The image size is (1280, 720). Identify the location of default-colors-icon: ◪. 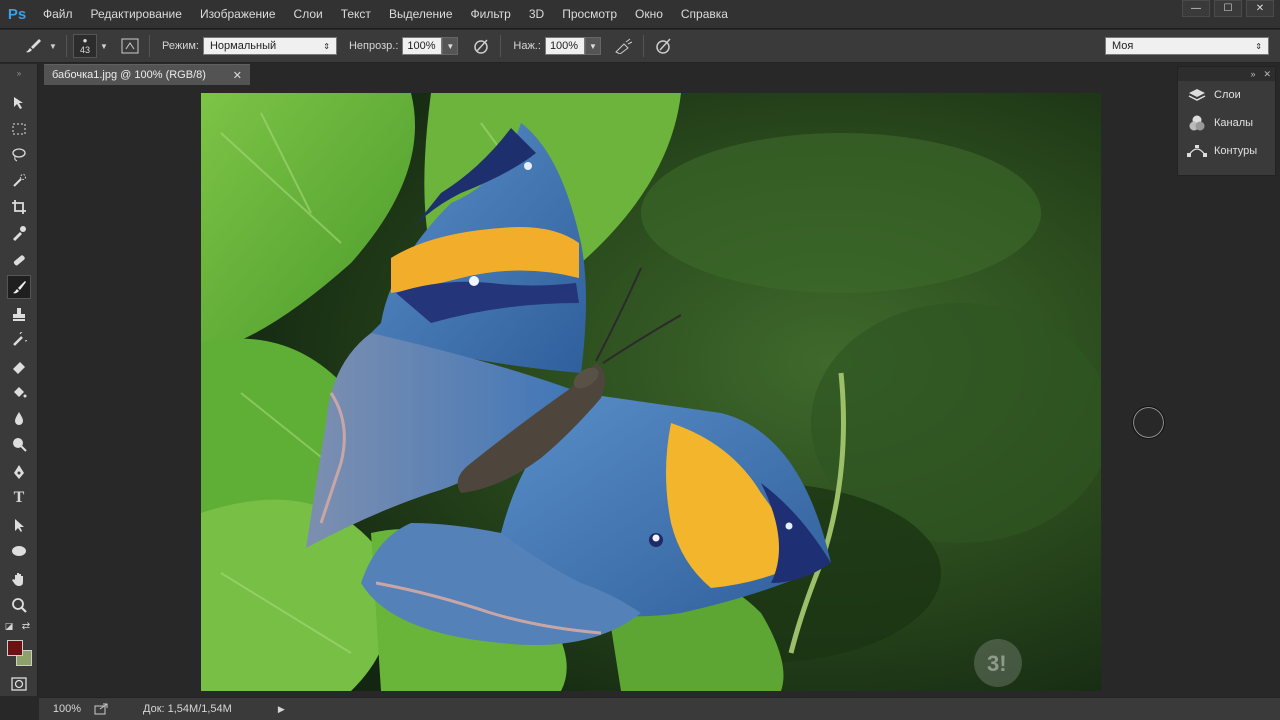
(9, 626).